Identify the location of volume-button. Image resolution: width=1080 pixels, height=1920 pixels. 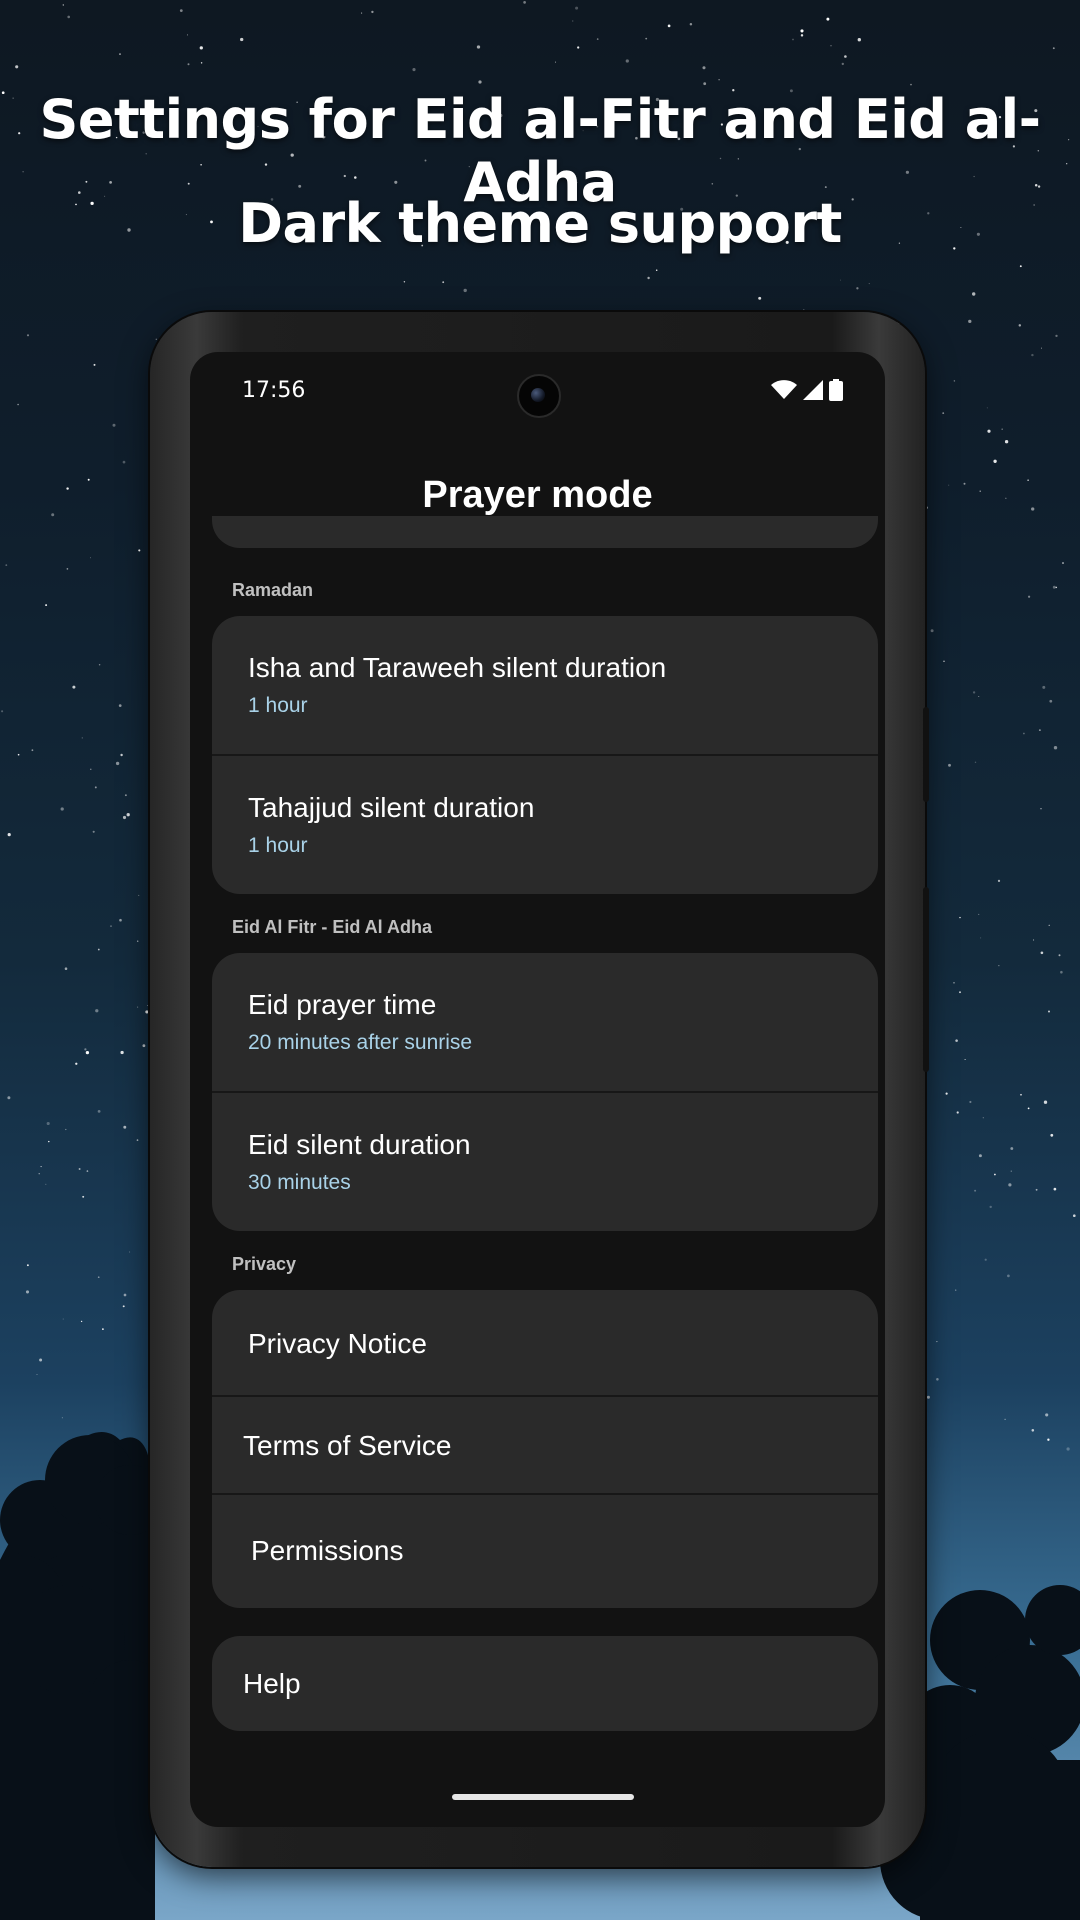
(926, 979).